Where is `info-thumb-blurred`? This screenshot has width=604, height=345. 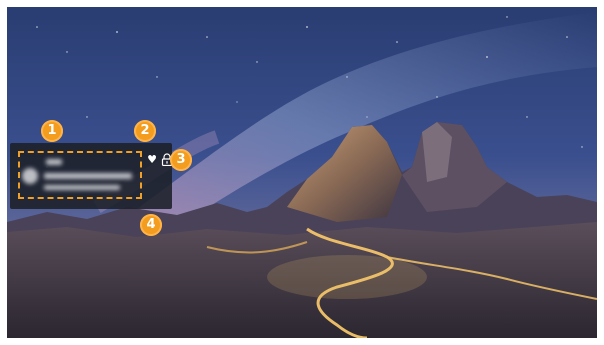
info-thumb-blurred is located at coordinates (30, 176).